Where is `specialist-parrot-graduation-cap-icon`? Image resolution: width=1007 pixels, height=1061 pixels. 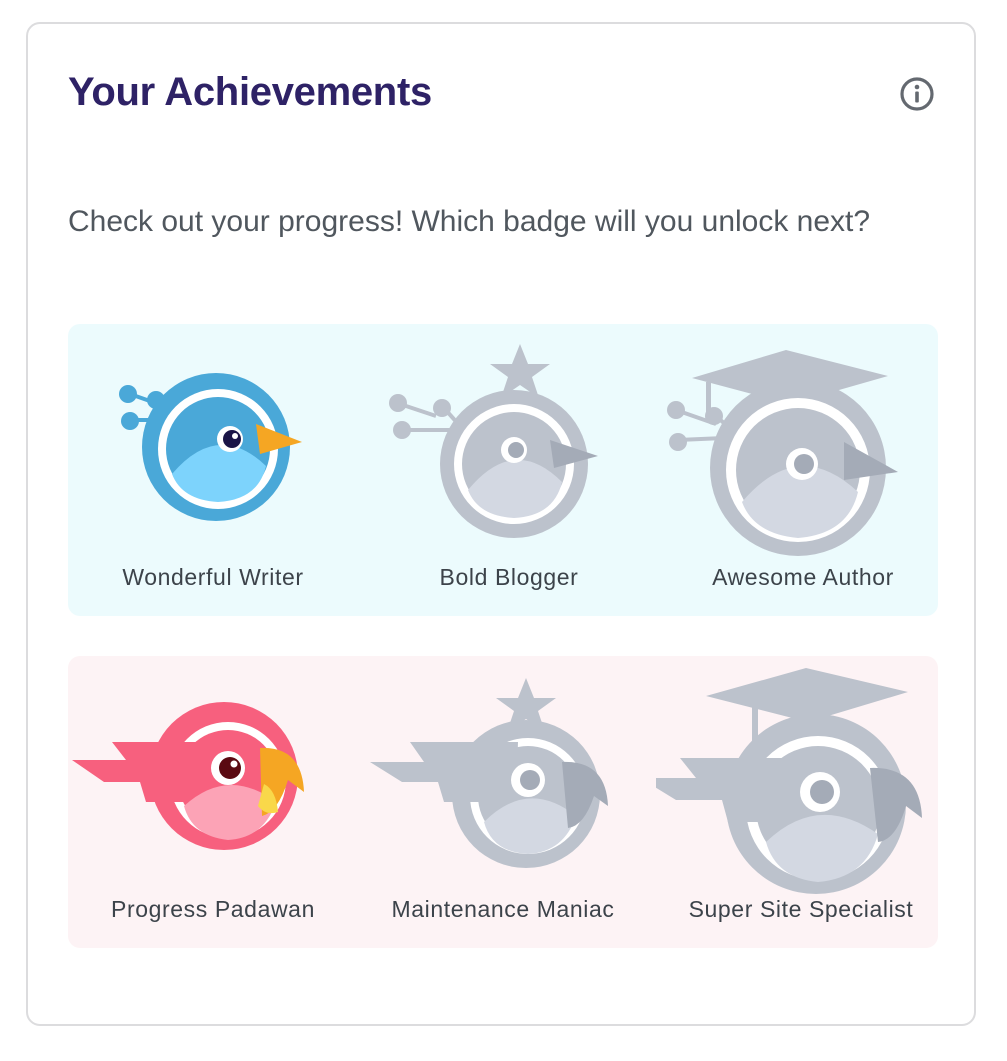
specialist-parrot-graduation-cap-icon is located at coordinates (789, 781).